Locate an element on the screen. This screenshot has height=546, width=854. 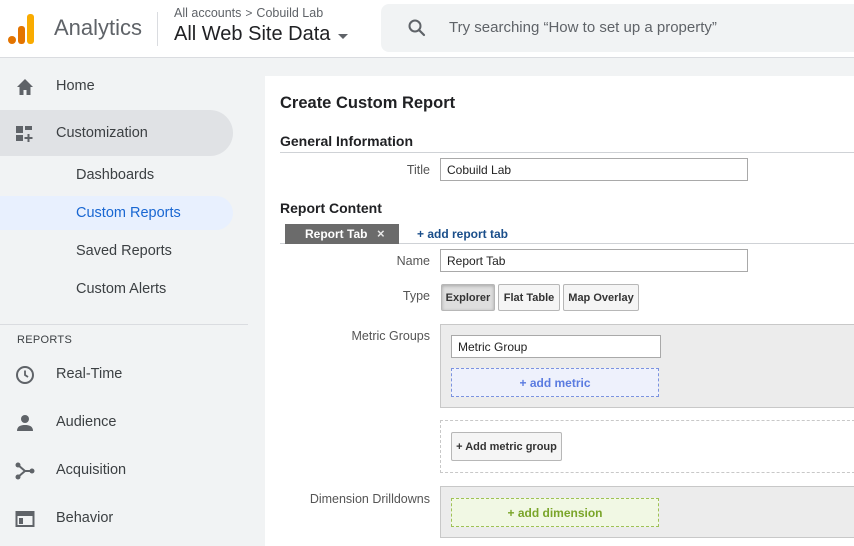
title-input is located at coordinates (594, 169).